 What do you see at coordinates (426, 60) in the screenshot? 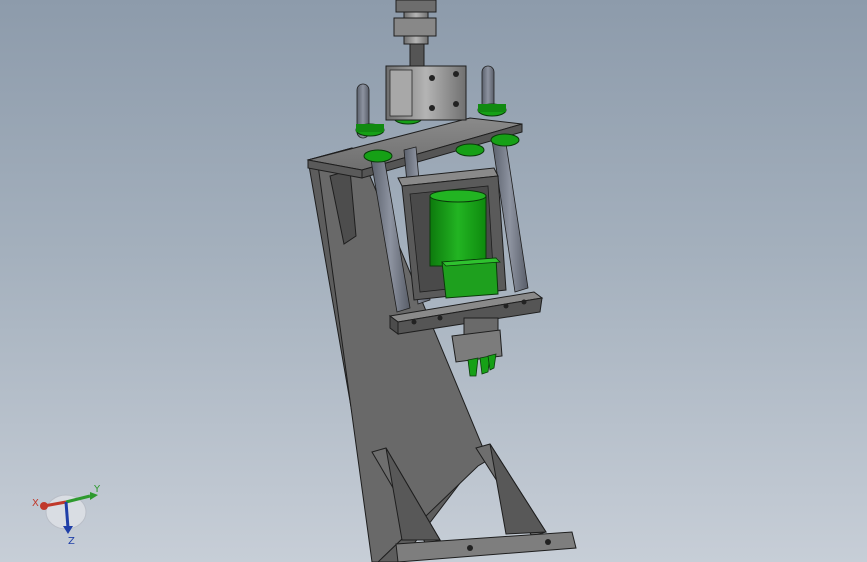
I see `pneumatic-cylinder` at bounding box center [426, 60].